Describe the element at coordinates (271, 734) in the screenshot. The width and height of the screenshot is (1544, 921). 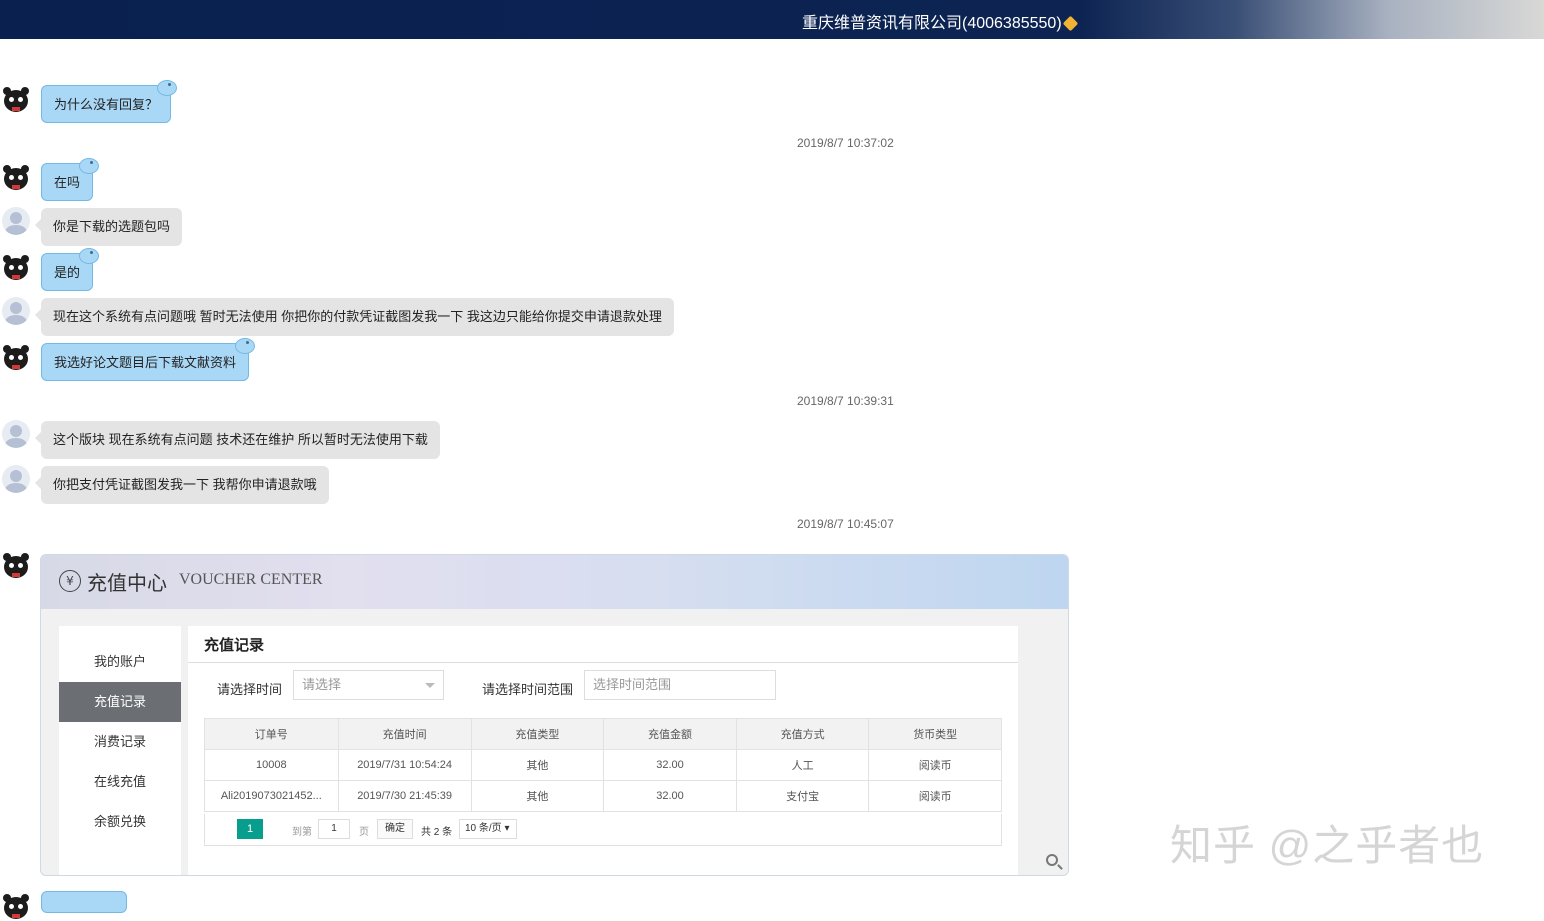
I see `column-header: 订单号` at that location.